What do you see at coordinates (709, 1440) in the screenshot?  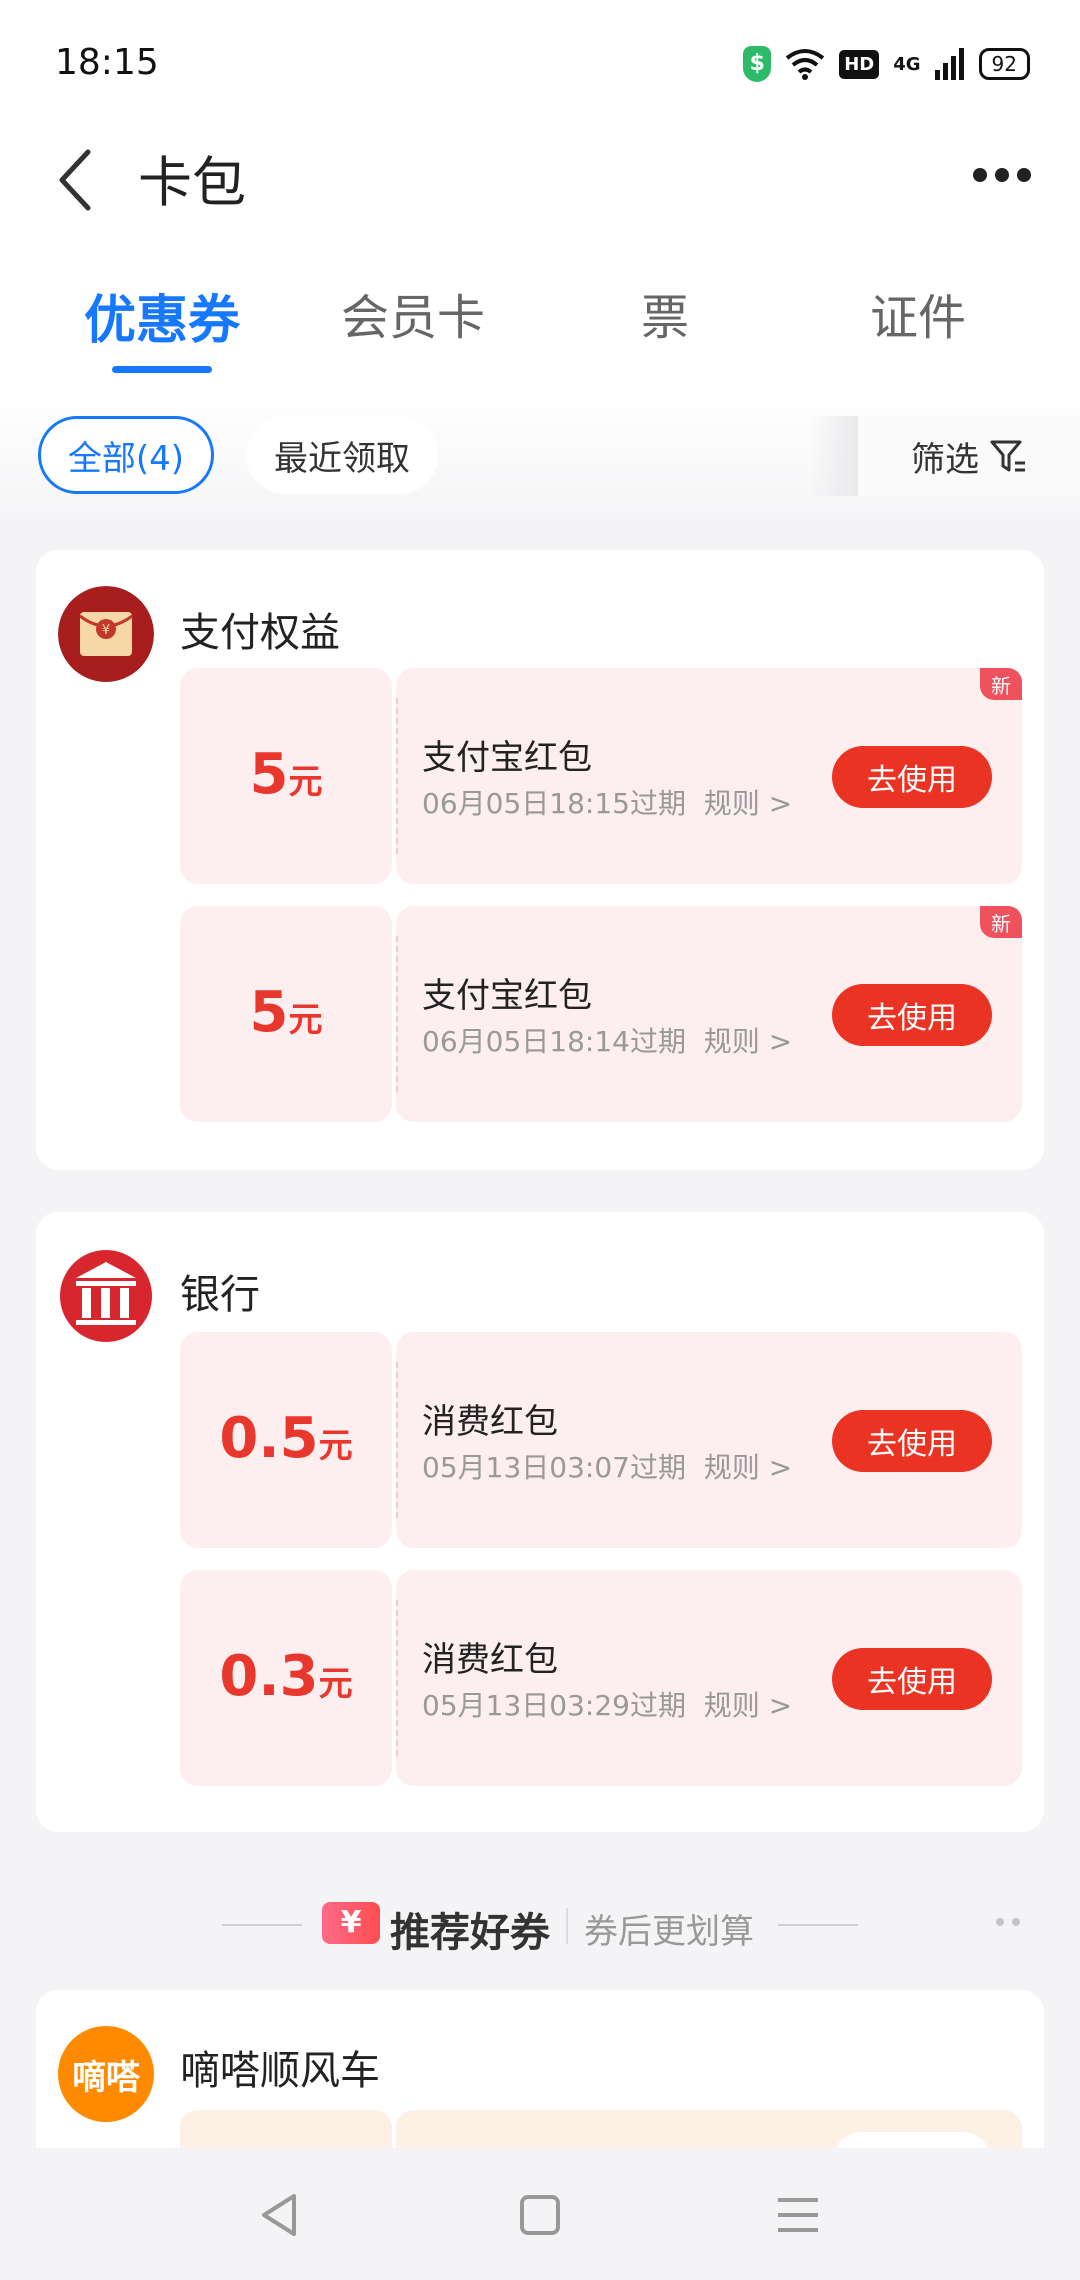 I see `coupon-detail-panel: 消费红包 05月13日03:07过期 规则 > 去使用` at bounding box center [709, 1440].